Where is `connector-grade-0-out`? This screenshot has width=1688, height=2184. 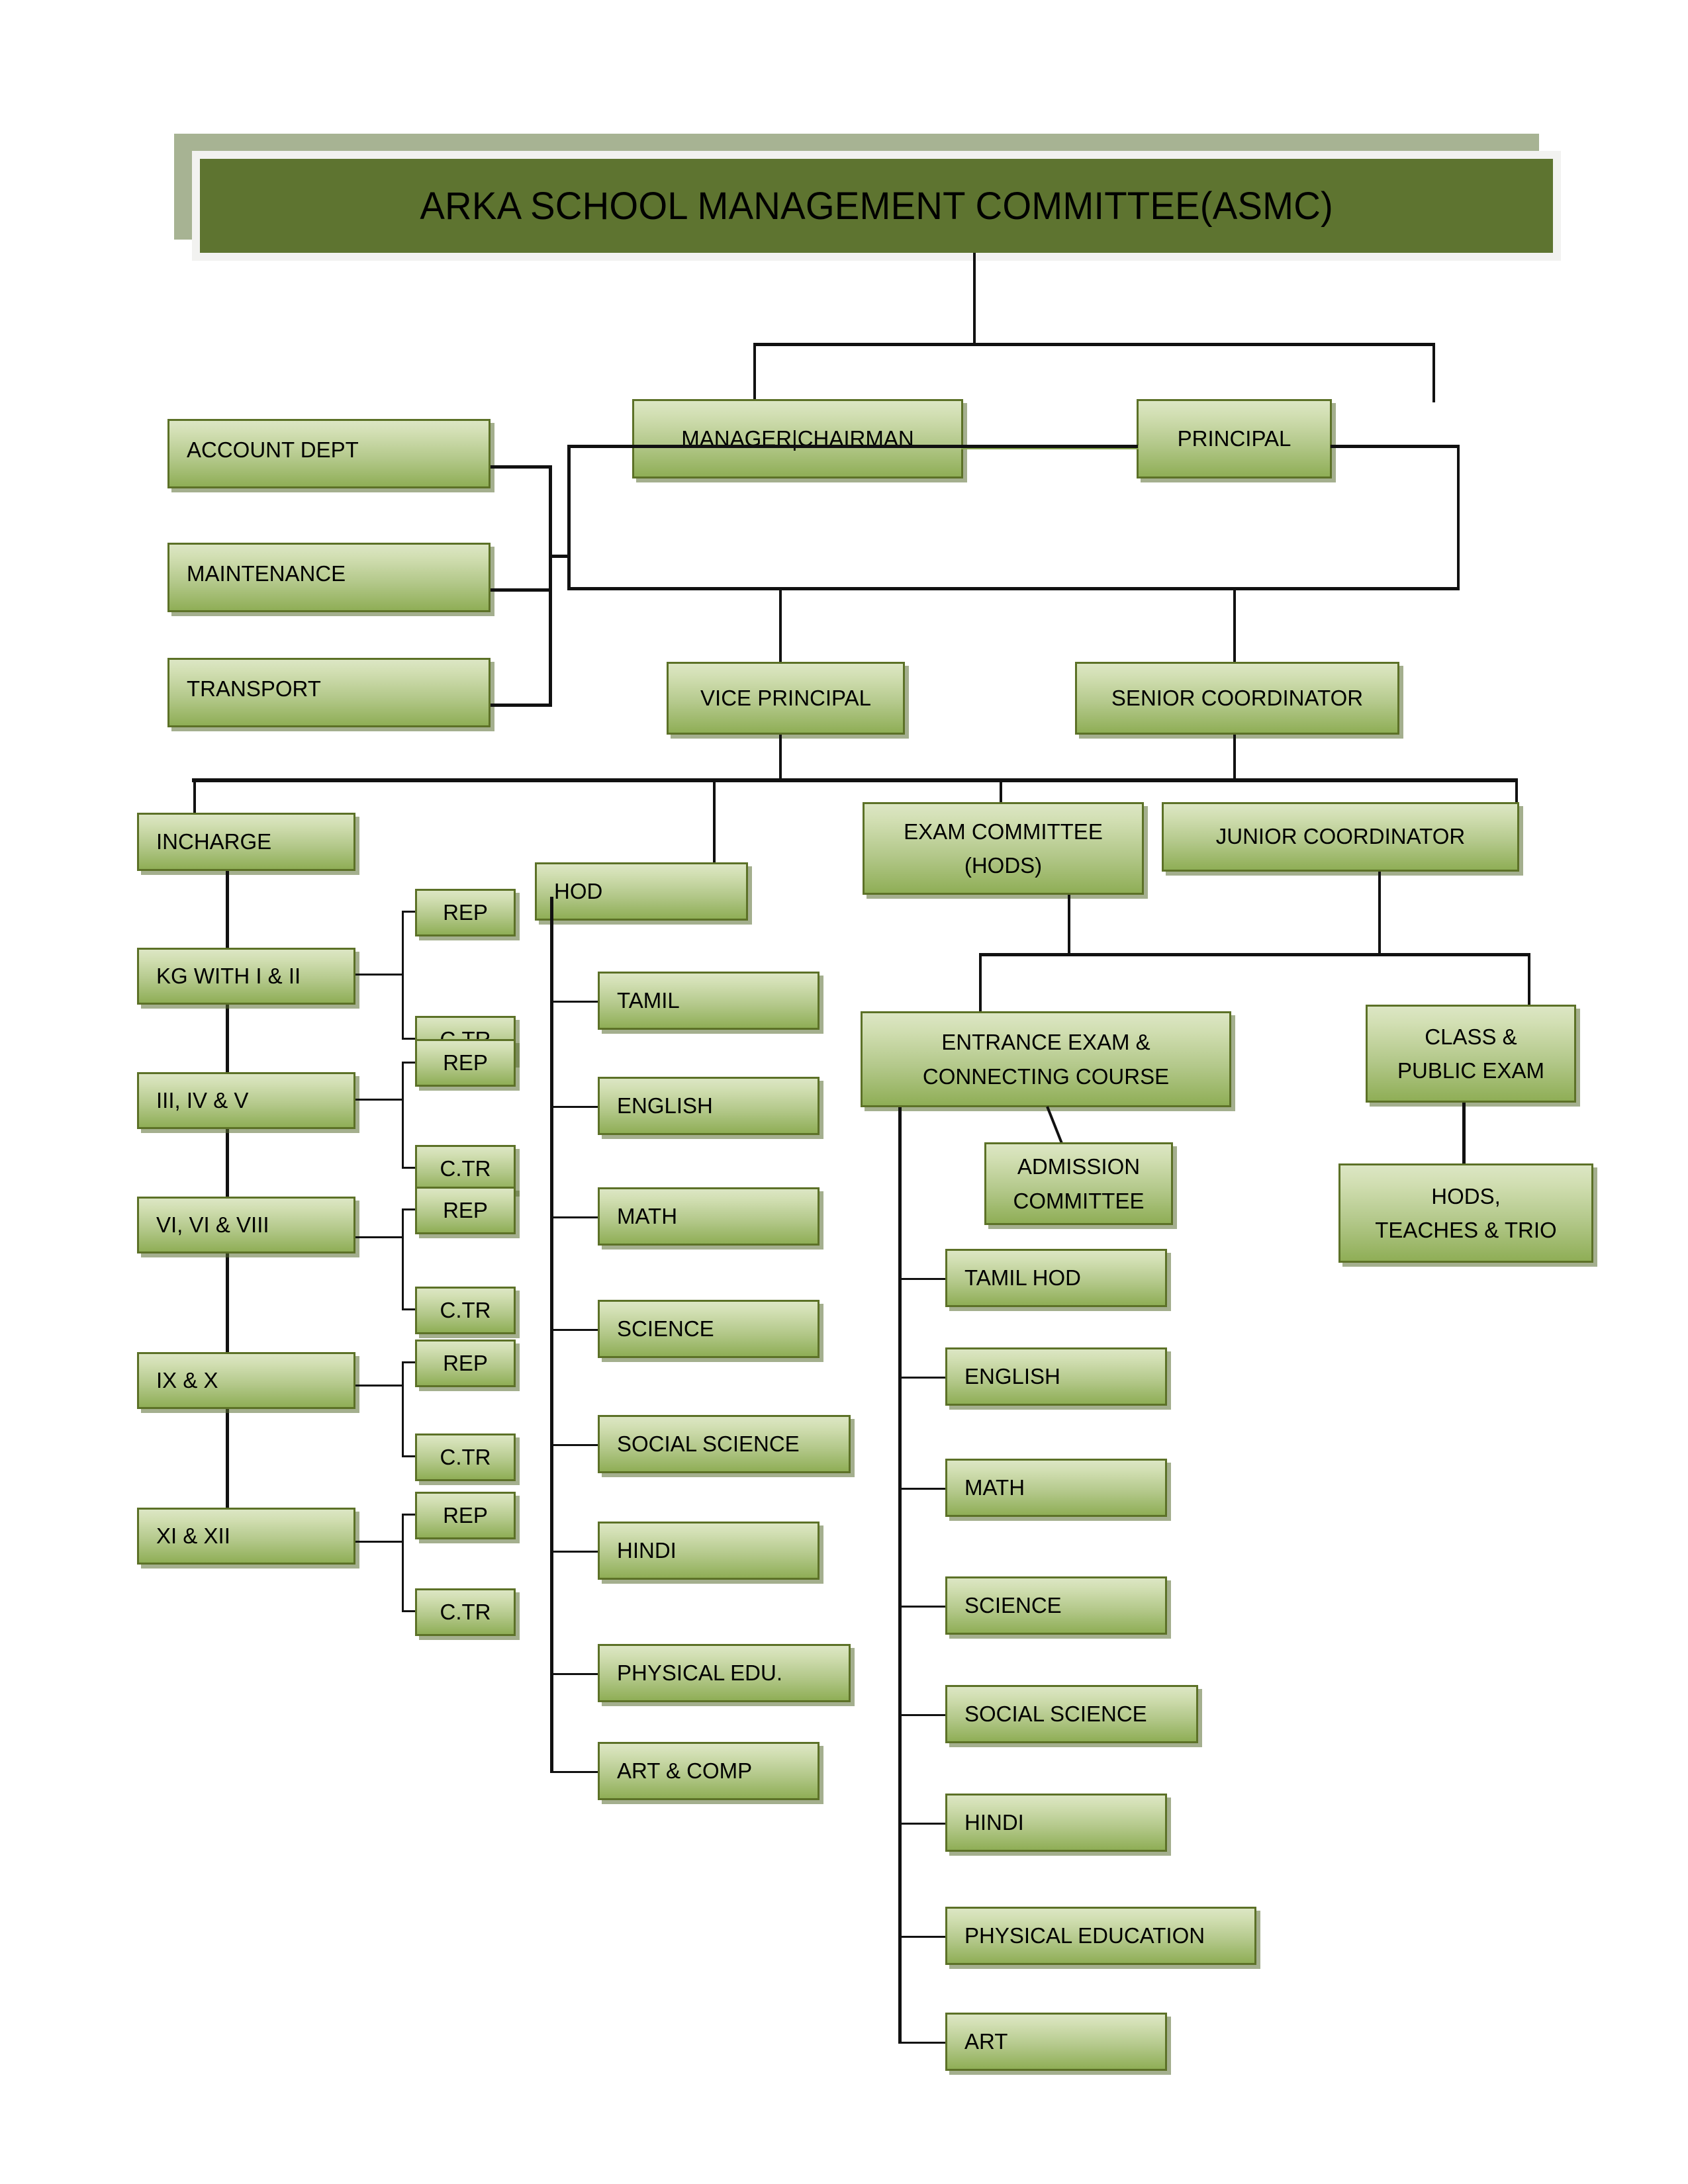 connector-grade-0-out is located at coordinates (379, 975).